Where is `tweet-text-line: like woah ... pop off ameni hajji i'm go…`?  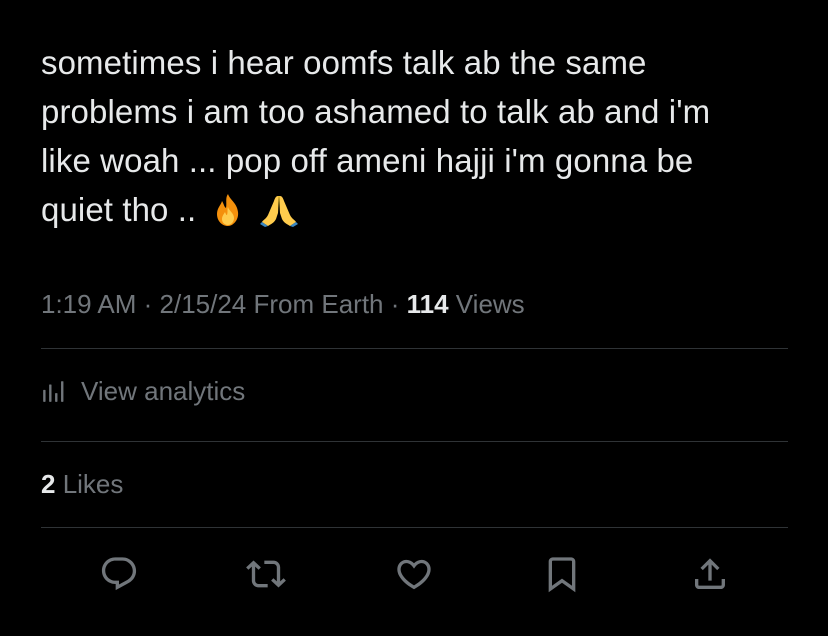 tweet-text-line: like woah ... pop off ameni hajji i'm go… is located at coordinates (367, 160).